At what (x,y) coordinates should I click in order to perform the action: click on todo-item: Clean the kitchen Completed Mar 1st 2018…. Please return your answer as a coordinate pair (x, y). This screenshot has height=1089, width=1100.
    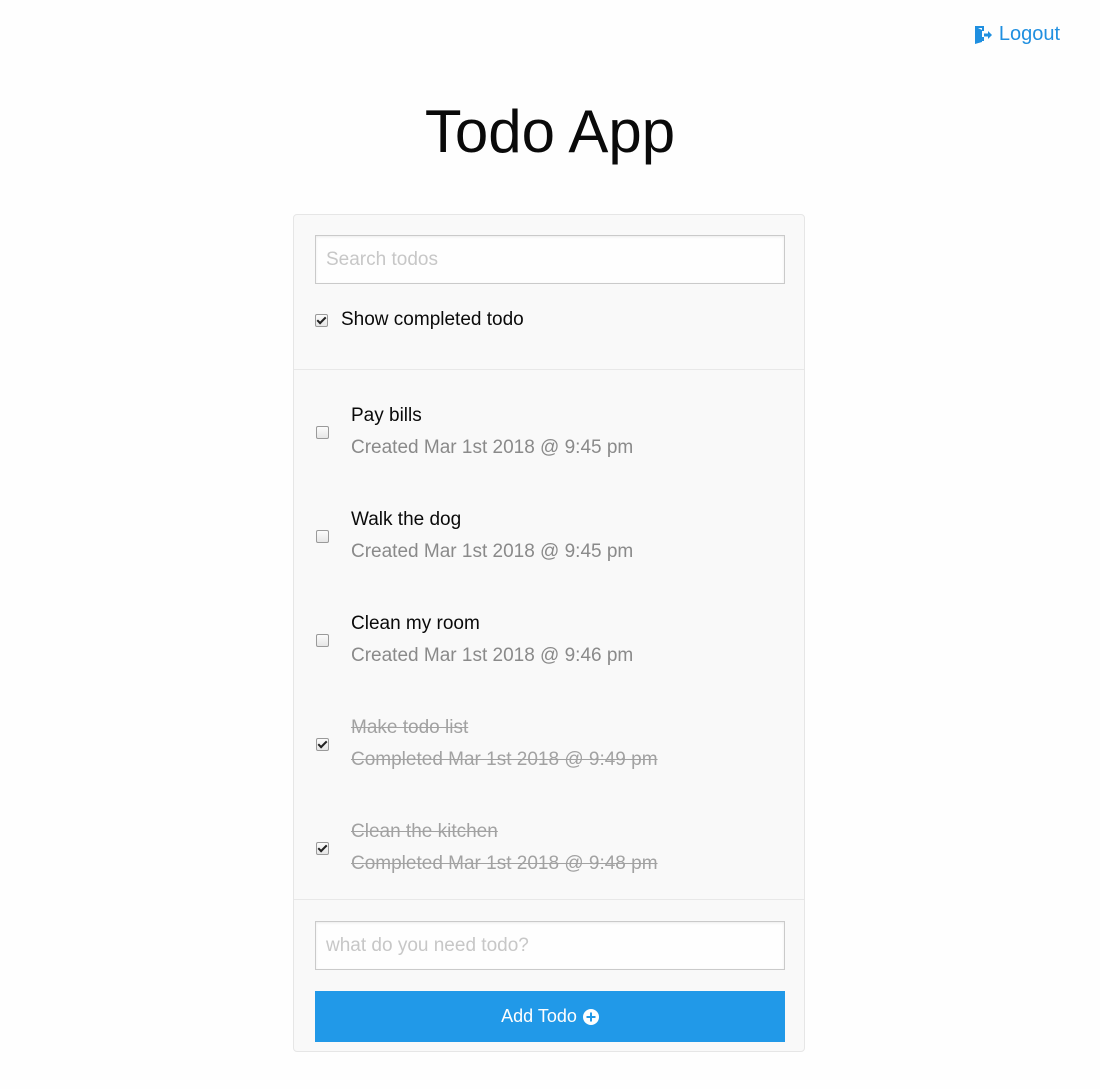
    Looking at the image, I should click on (549, 848).